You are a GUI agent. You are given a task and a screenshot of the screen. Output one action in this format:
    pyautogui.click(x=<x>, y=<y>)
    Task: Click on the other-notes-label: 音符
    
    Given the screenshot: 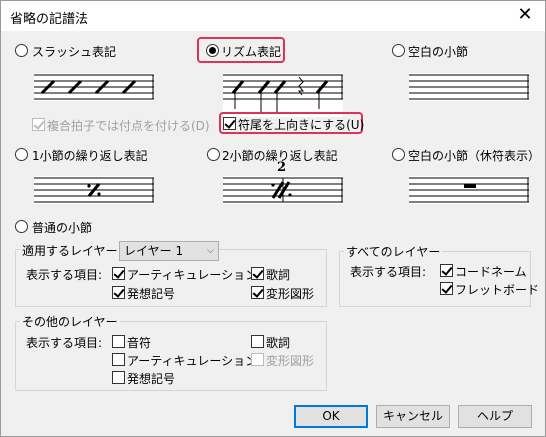 What is the action you would take?
    pyautogui.click(x=139, y=343)
    